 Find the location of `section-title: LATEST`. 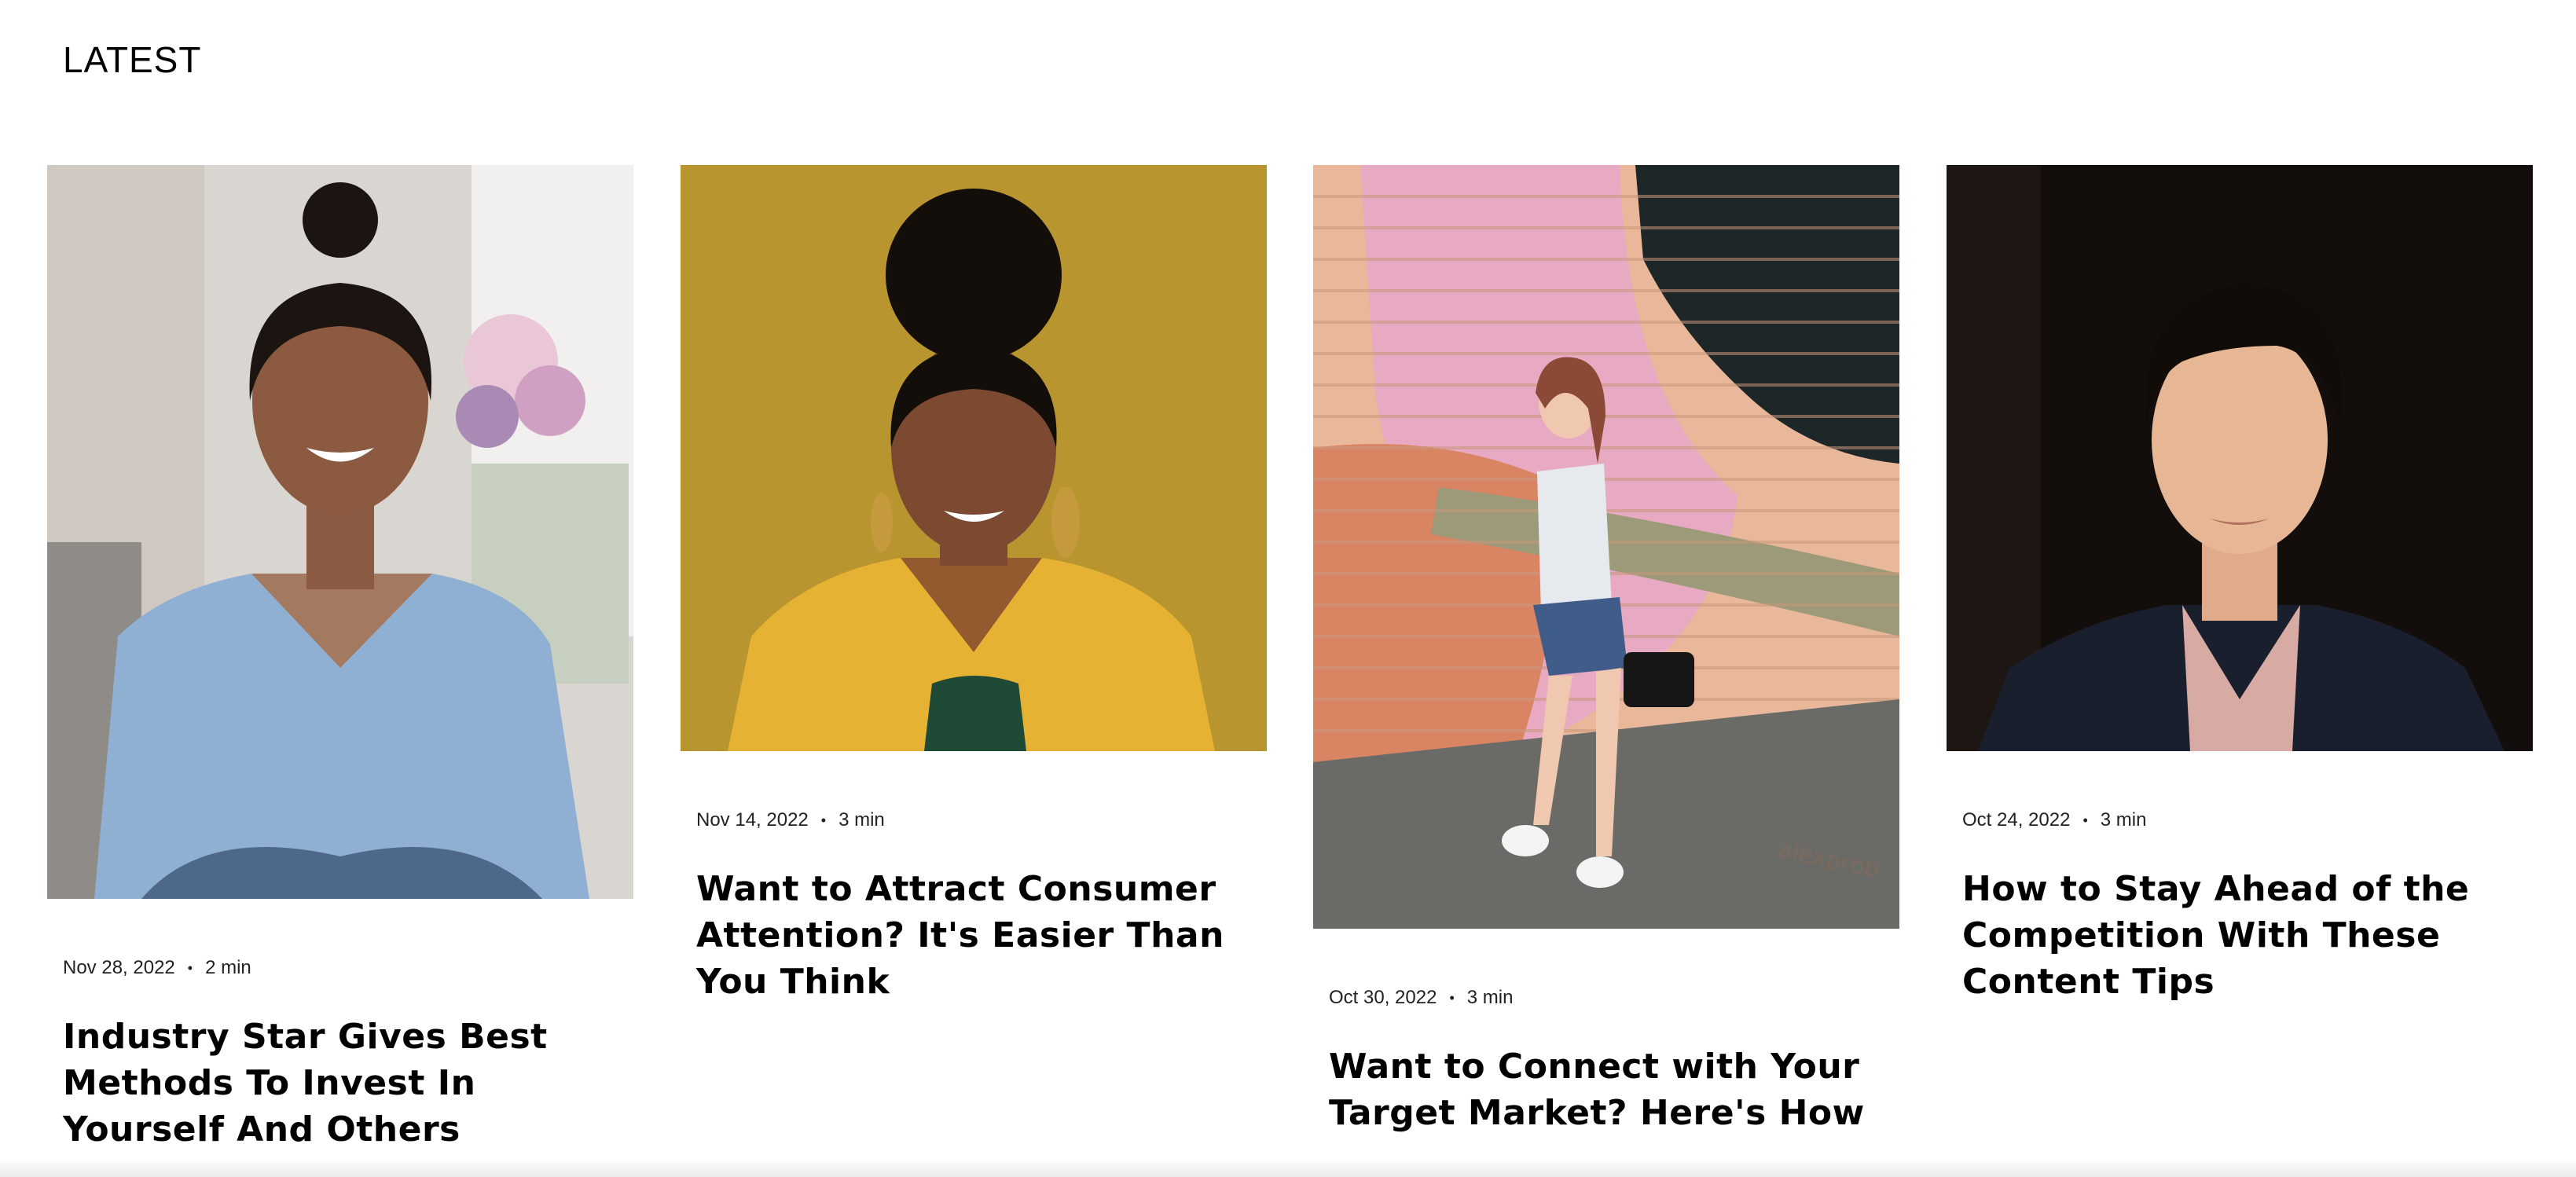

section-title: LATEST is located at coordinates (132, 59).